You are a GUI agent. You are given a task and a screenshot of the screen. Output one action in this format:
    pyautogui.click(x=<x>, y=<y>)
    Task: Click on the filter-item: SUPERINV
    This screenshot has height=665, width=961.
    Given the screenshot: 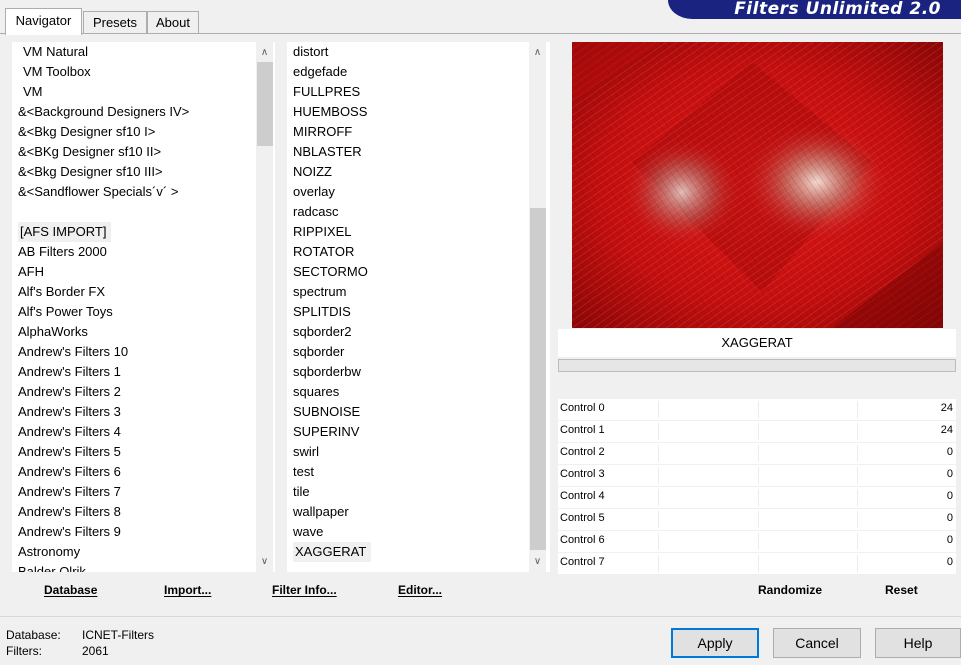 What is the action you would take?
    pyautogui.click(x=326, y=432)
    